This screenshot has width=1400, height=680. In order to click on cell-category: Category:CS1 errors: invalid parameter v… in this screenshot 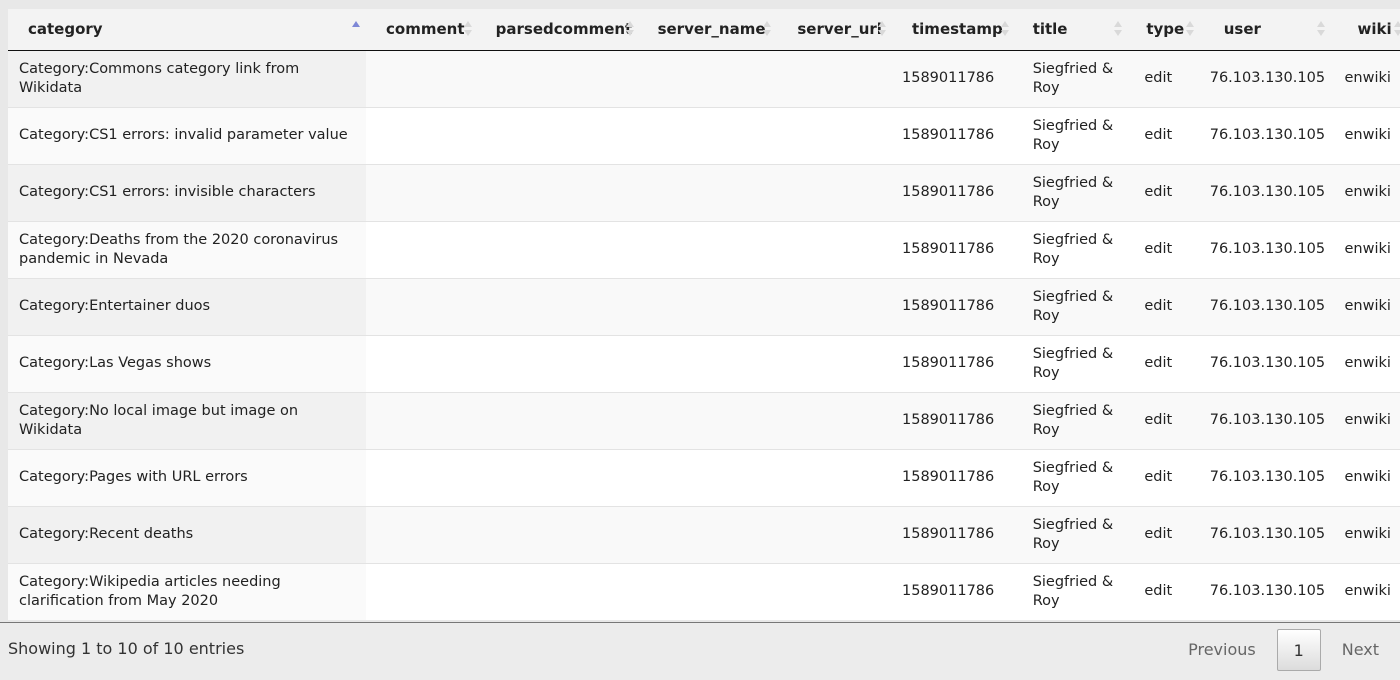, I will do `click(187, 135)`.